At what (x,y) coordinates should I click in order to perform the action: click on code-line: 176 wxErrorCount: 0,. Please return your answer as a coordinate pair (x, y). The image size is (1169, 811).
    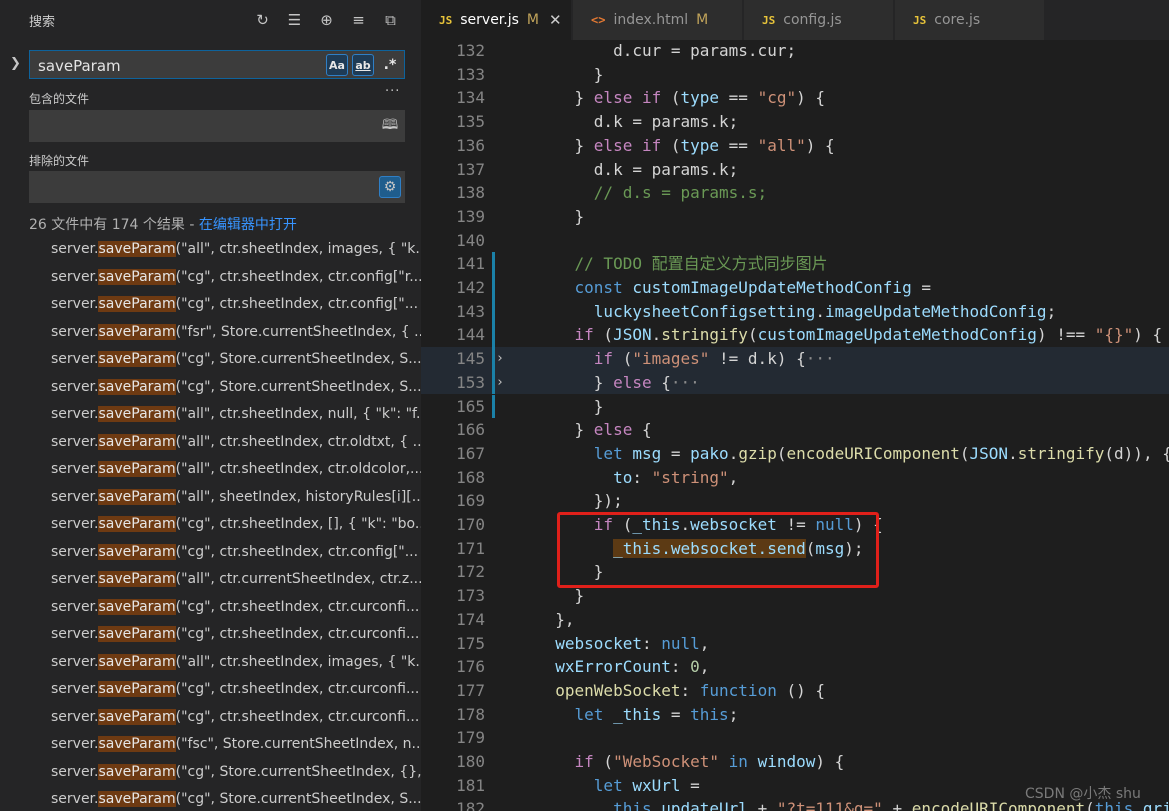
    Looking at the image, I should click on (795, 667).